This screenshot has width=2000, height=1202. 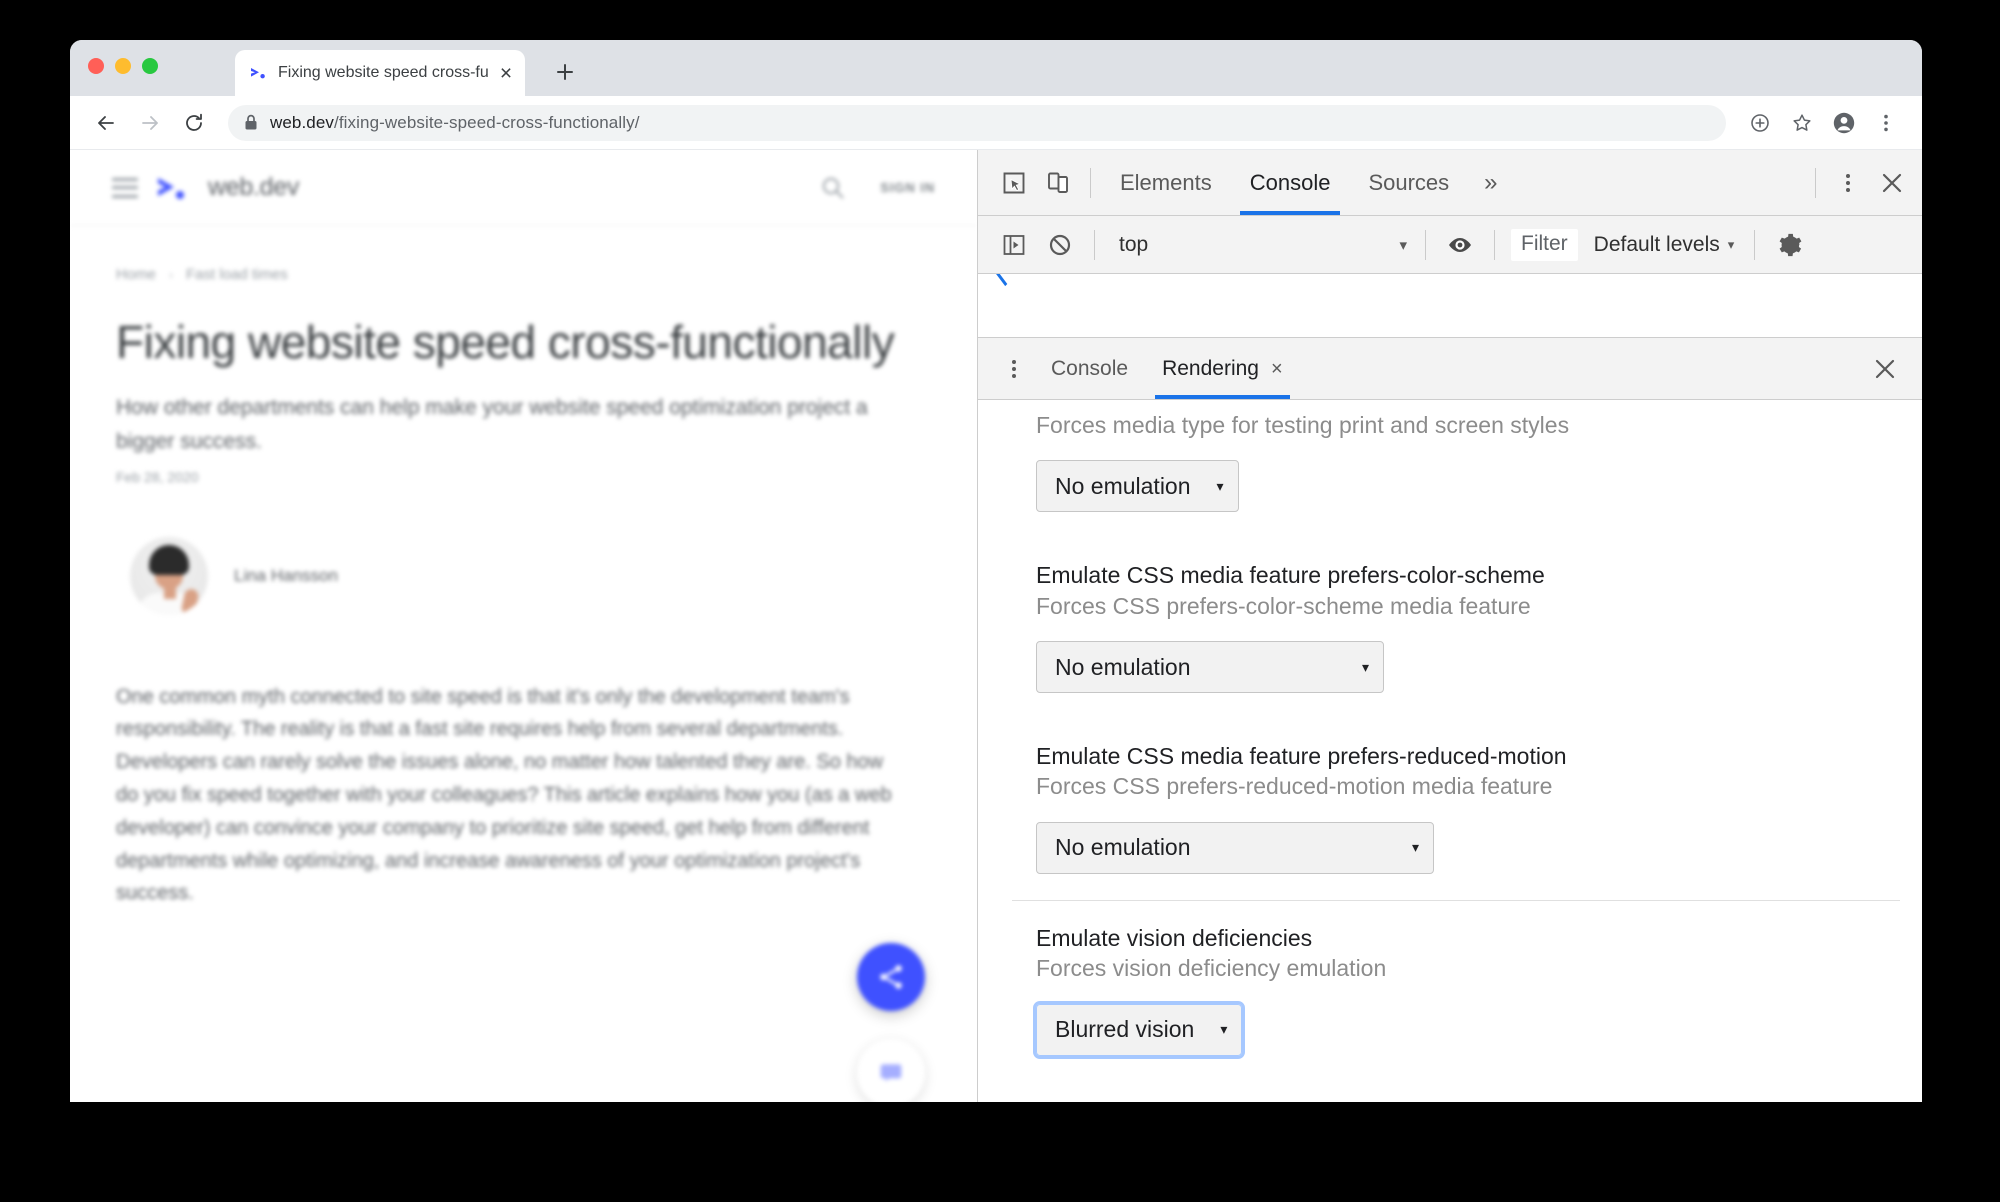 What do you see at coordinates (1848, 183) in the screenshot?
I see `devtools-menu-icon` at bounding box center [1848, 183].